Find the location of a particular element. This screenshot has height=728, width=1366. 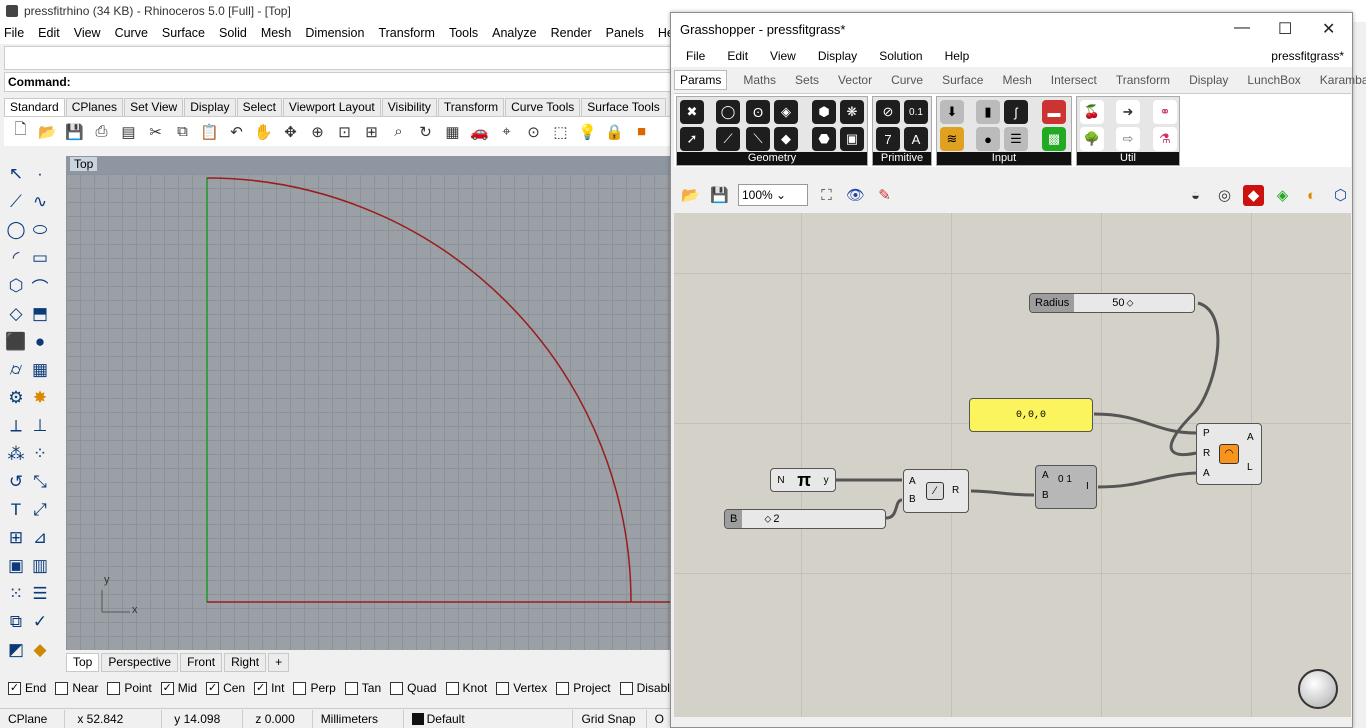

mesh-quality-icon: ◐ is located at coordinates (1311, 195).